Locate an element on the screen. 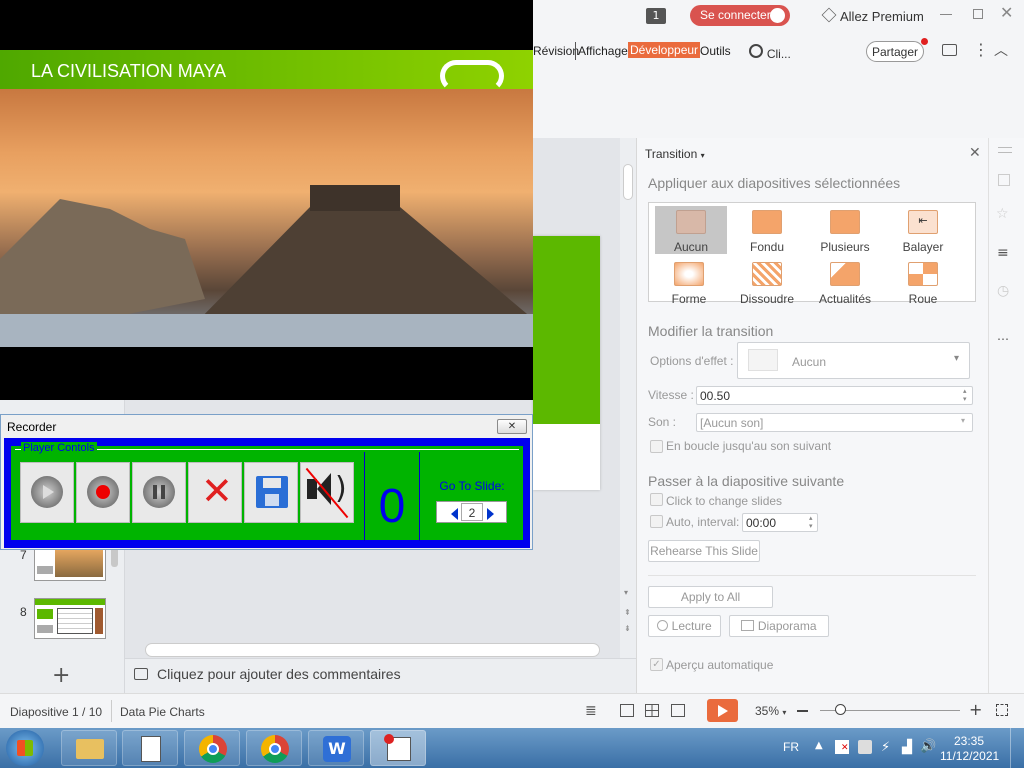 This screenshot has width=1024, height=768. taskbar-wps: W is located at coordinates (336, 748).